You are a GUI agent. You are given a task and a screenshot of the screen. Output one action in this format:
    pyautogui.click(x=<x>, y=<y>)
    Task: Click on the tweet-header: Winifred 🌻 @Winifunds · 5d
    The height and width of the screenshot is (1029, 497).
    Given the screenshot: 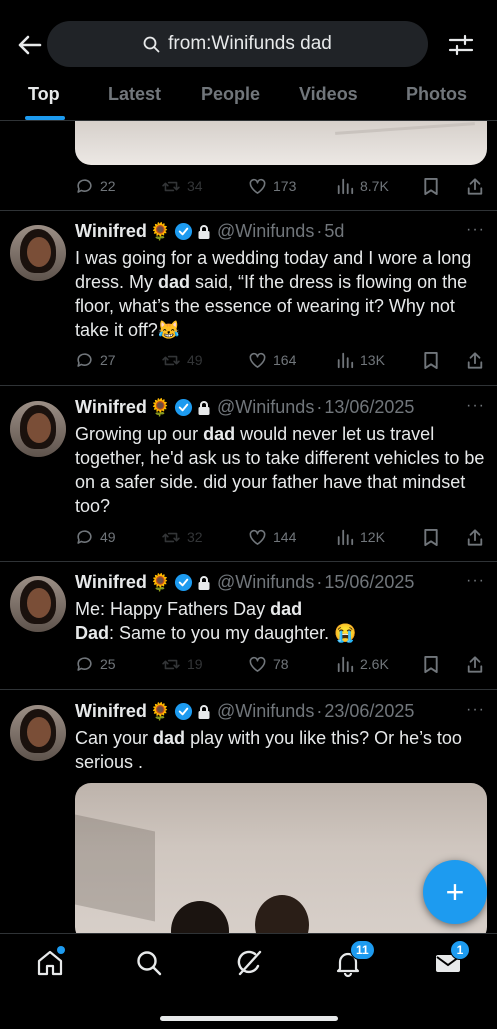 What is the action you would take?
    pyautogui.click(x=210, y=231)
    